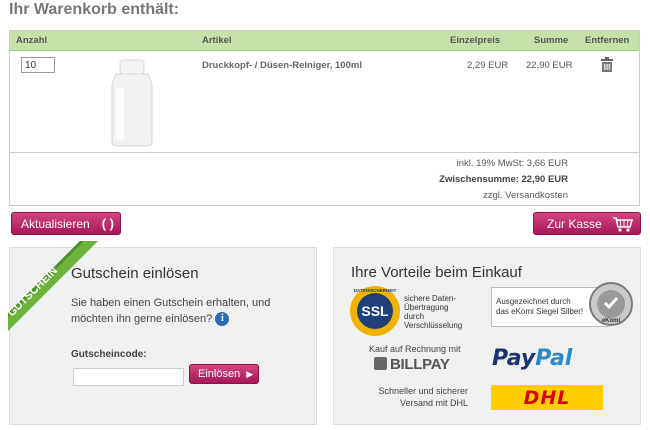  What do you see at coordinates (32, 40) in the screenshot?
I see `header-quantity: Anzahl` at bounding box center [32, 40].